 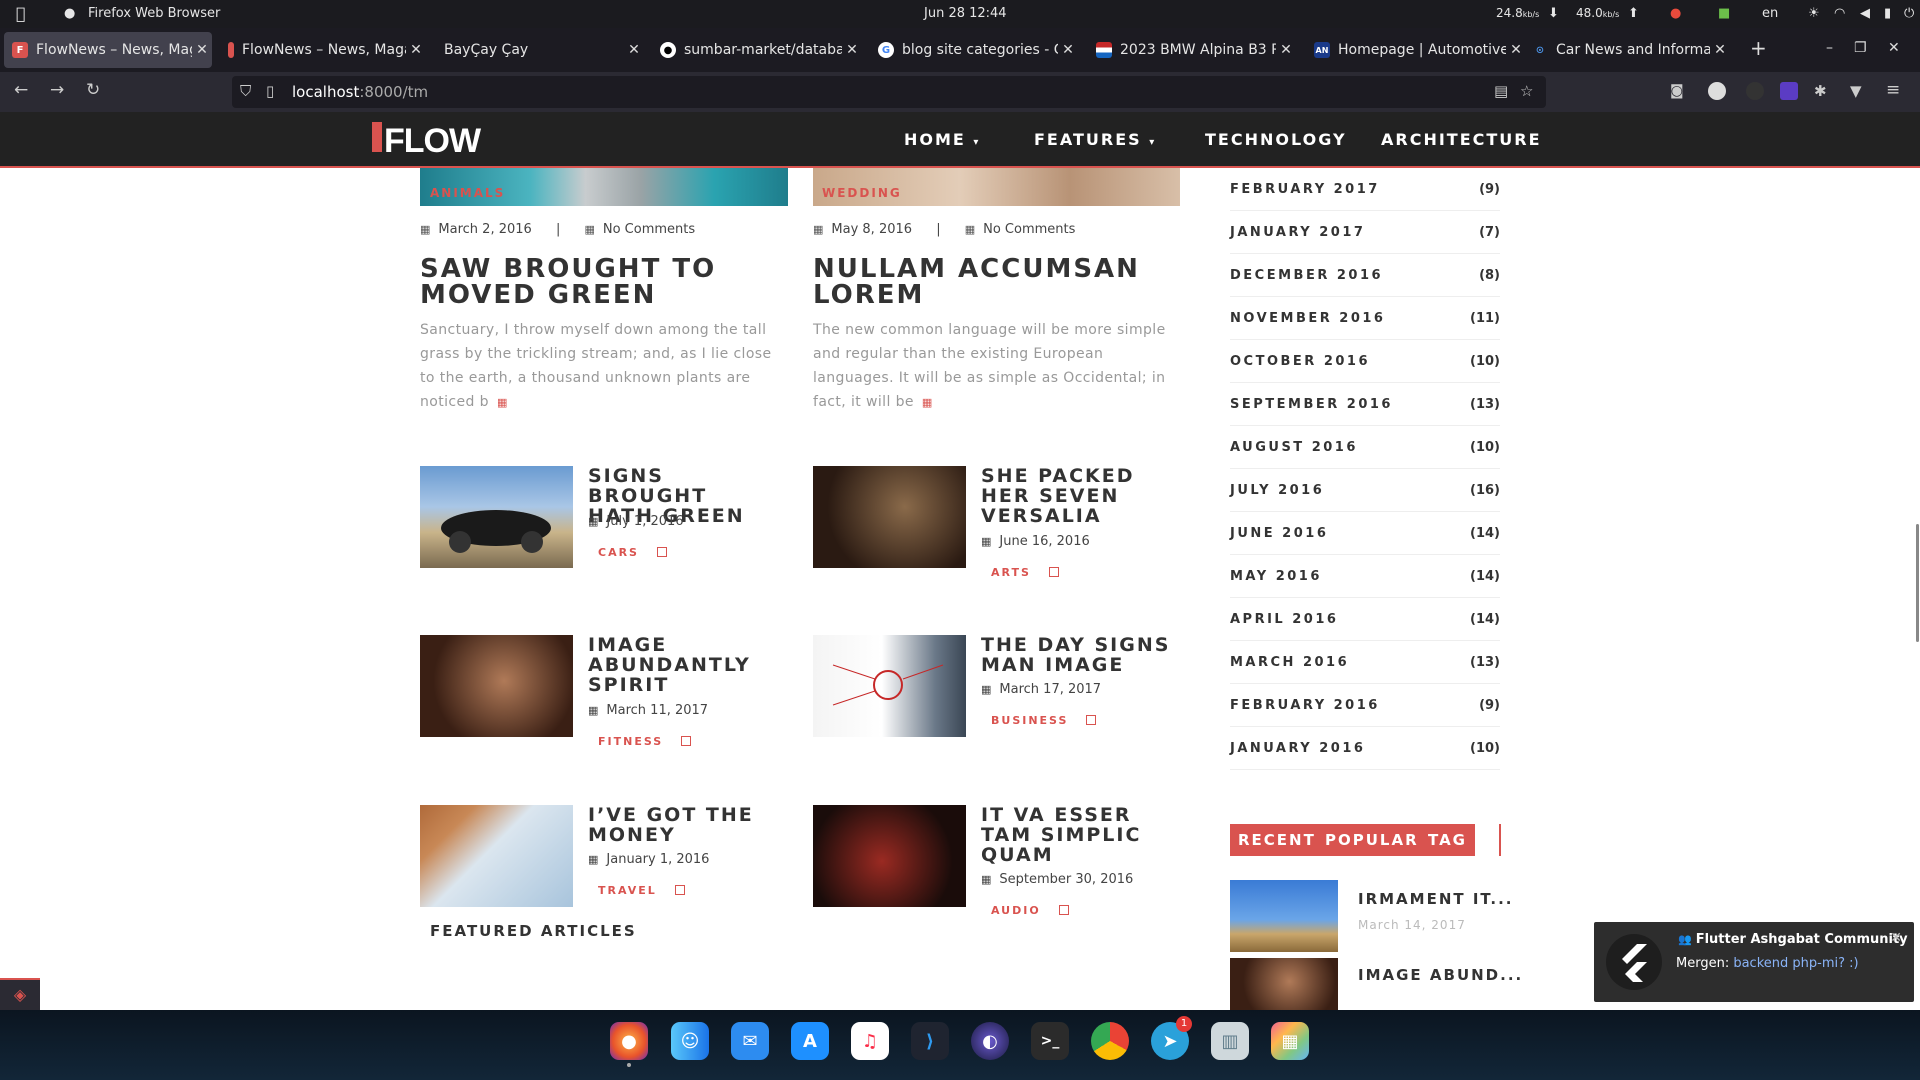 What do you see at coordinates (1365, 232) in the screenshot?
I see `archive-item: JANUARY 2017 (7)` at bounding box center [1365, 232].